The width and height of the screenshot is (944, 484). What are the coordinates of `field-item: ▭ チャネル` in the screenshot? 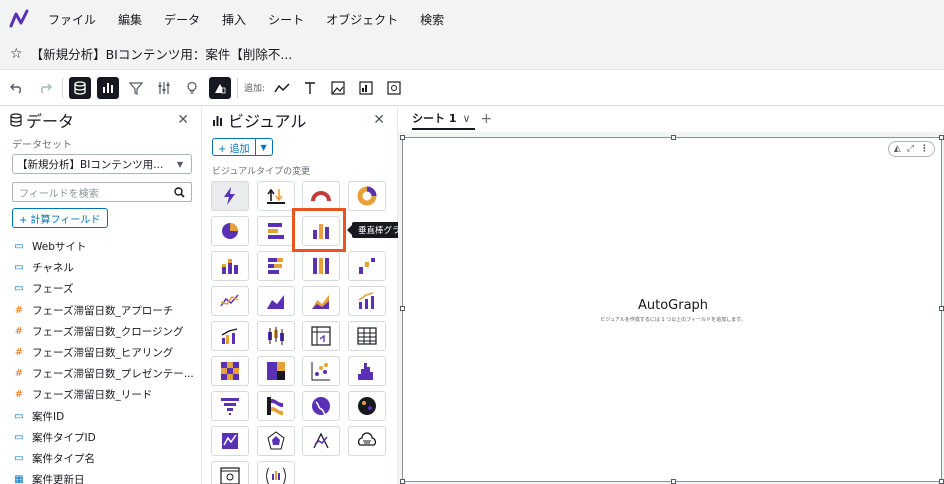 It's located at (100, 267).